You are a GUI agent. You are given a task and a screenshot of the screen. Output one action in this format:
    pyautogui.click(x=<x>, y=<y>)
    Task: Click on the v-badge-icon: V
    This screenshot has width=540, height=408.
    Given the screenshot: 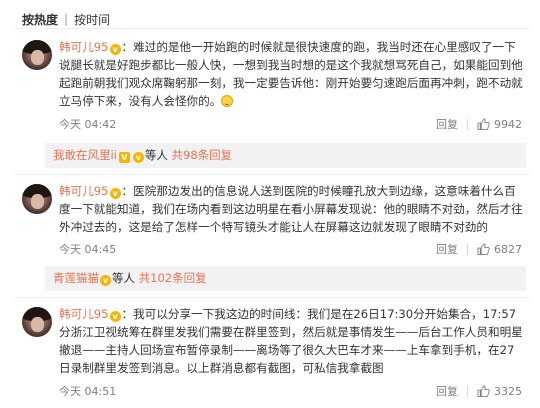 What is the action you would take?
    pyautogui.click(x=124, y=157)
    